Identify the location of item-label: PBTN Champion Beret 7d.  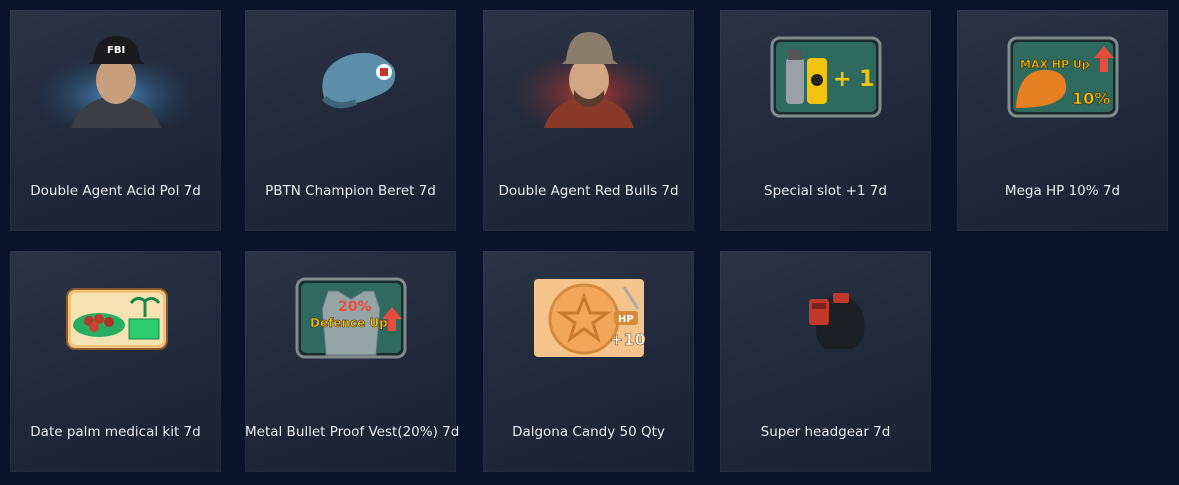
(350, 191).